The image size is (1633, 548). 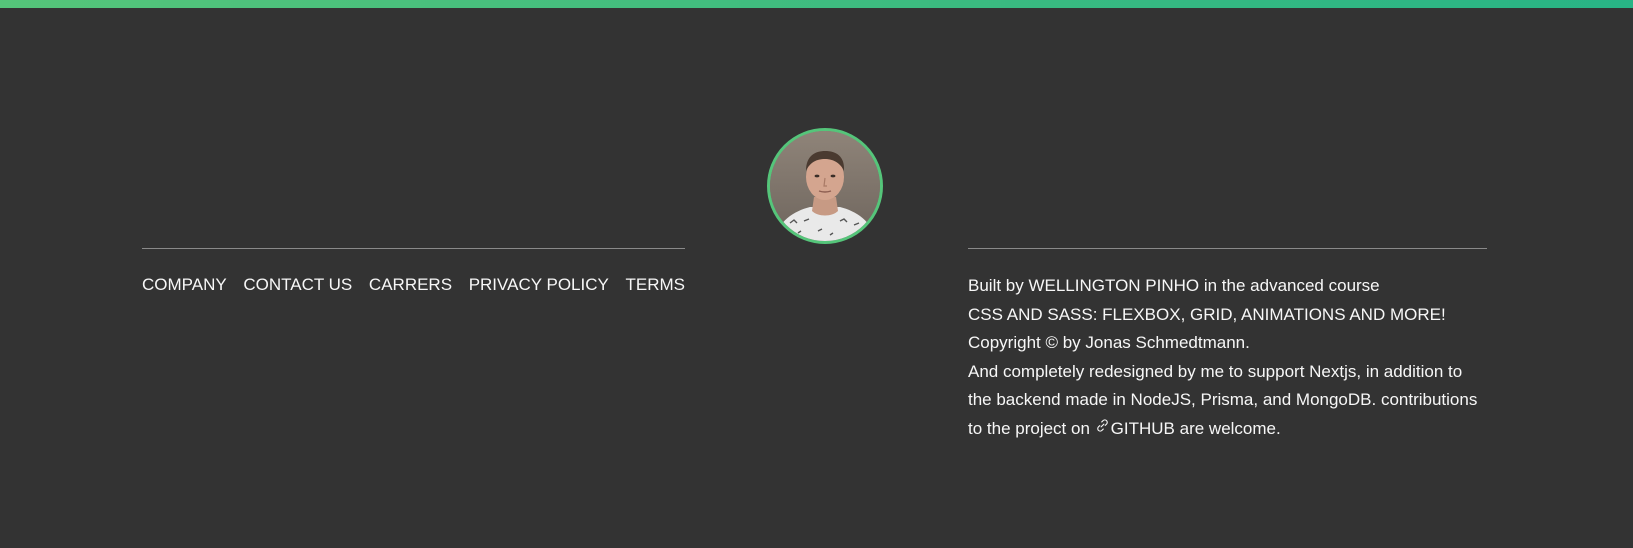 I want to click on copyright-line-welcome: are welcome., so click(x=1230, y=428).